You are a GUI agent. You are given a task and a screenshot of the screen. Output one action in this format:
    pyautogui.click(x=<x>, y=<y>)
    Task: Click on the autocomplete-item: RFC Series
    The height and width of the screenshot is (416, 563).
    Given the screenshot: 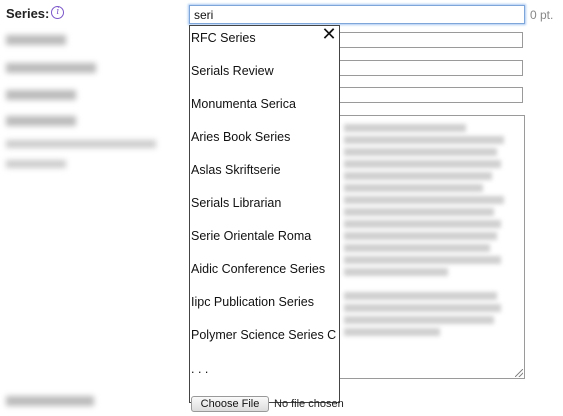 What is the action you would take?
    pyautogui.click(x=223, y=38)
    